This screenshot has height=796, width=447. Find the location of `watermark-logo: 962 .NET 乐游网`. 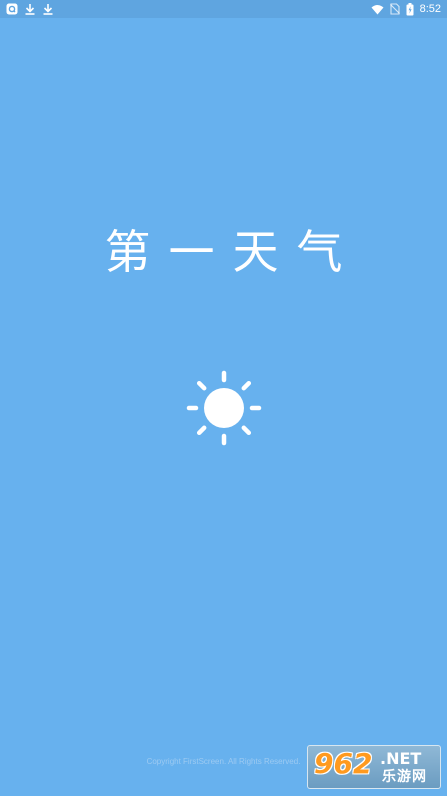

watermark-logo: 962 .NET 乐游网 is located at coordinates (374, 767).